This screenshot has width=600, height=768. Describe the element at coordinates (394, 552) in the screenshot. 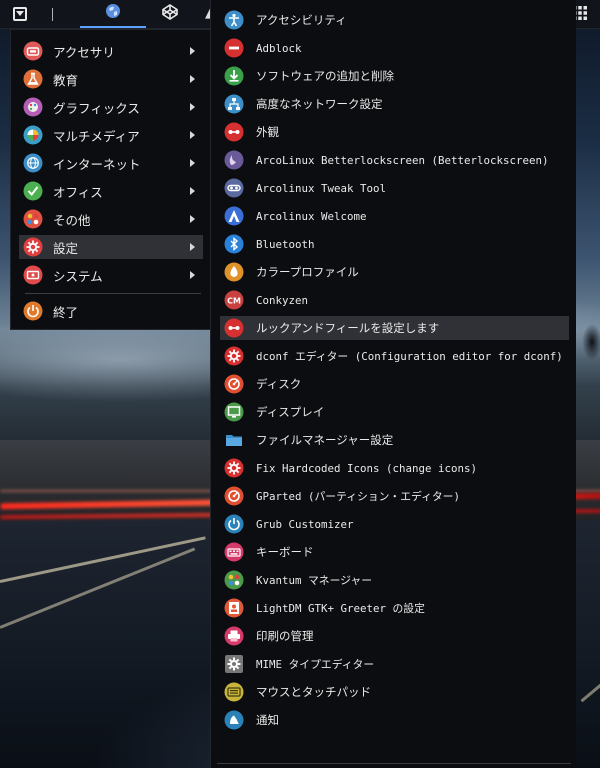

I see `settings-app-item: キーボード` at that location.